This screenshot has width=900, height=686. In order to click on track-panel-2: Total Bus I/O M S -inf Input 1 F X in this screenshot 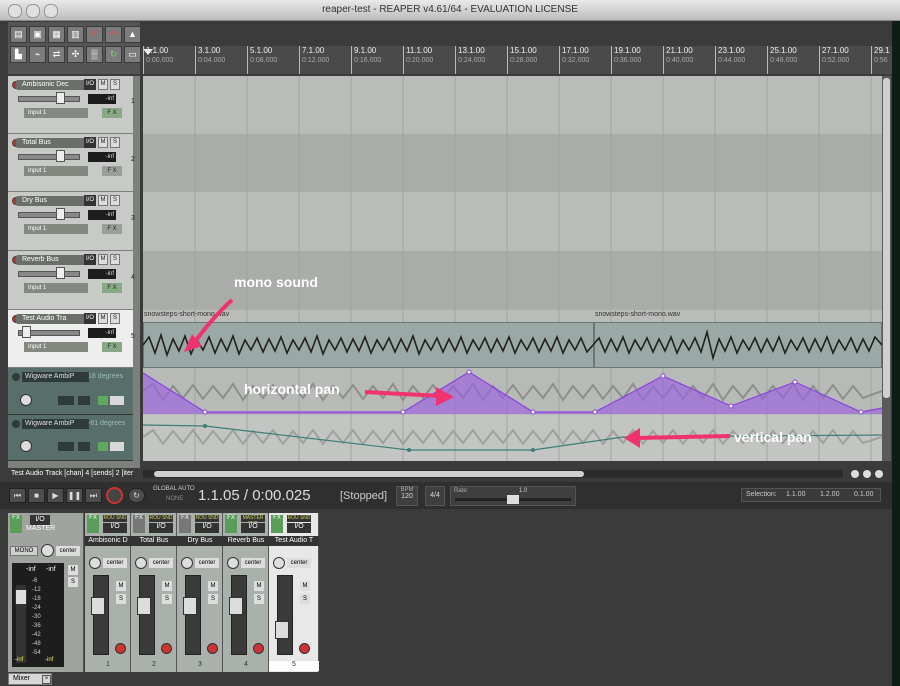, I will do `click(70, 163)`.